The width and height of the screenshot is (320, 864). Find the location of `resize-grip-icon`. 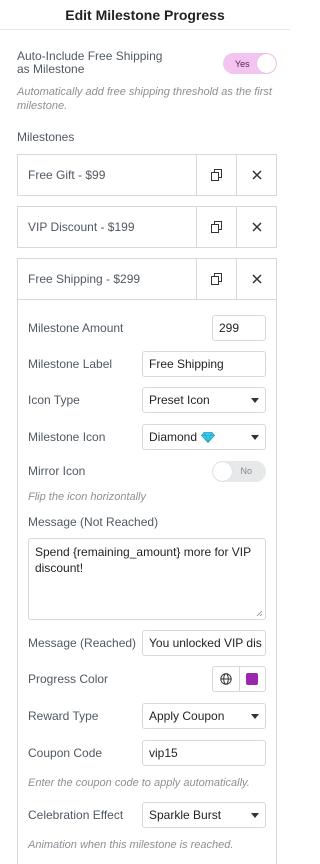

resize-grip-icon is located at coordinates (259, 613).